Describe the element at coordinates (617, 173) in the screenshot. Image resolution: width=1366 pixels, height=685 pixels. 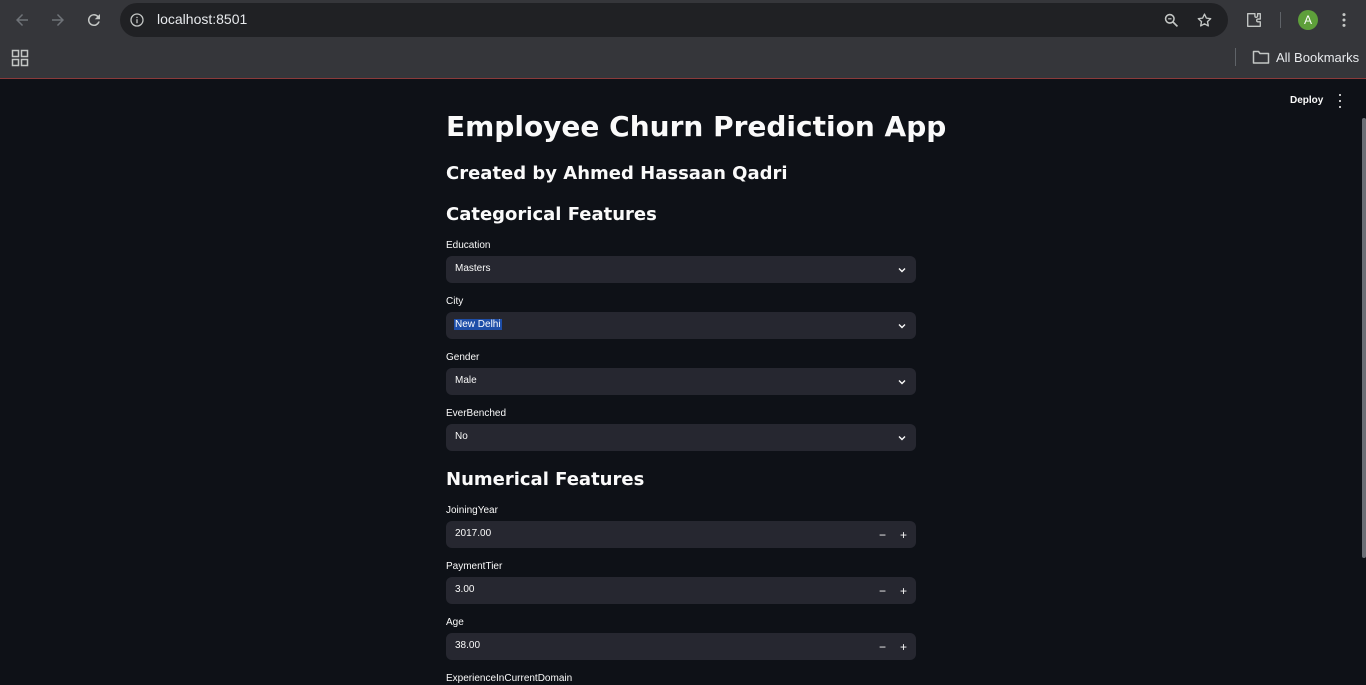
I see `page-subtitle: Created by Ahmed Hassaan Qadri` at that location.